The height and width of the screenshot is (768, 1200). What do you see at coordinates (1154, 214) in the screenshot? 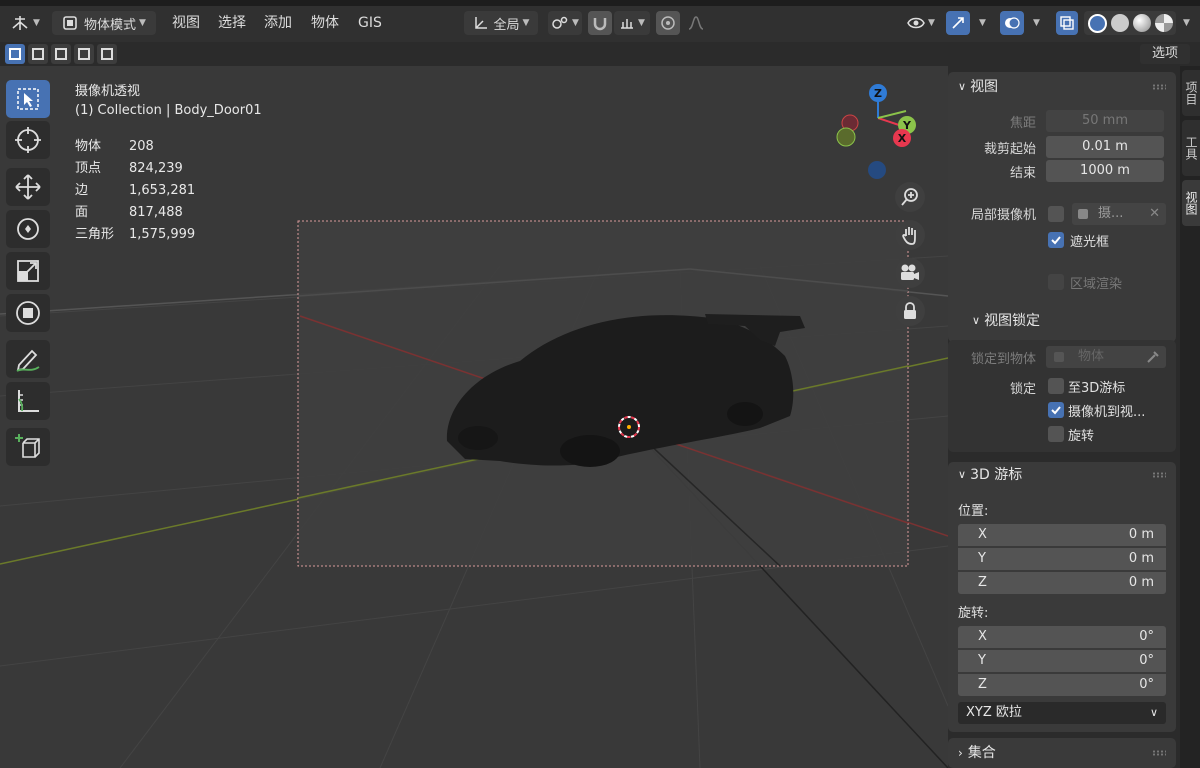
I see `clear-icon: ✕` at bounding box center [1154, 214].